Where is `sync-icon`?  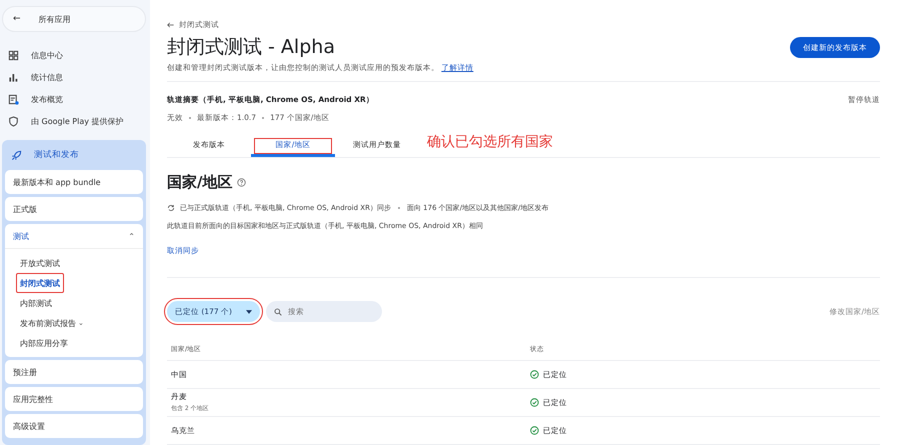
sync-icon is located at coordinates (171, 208).